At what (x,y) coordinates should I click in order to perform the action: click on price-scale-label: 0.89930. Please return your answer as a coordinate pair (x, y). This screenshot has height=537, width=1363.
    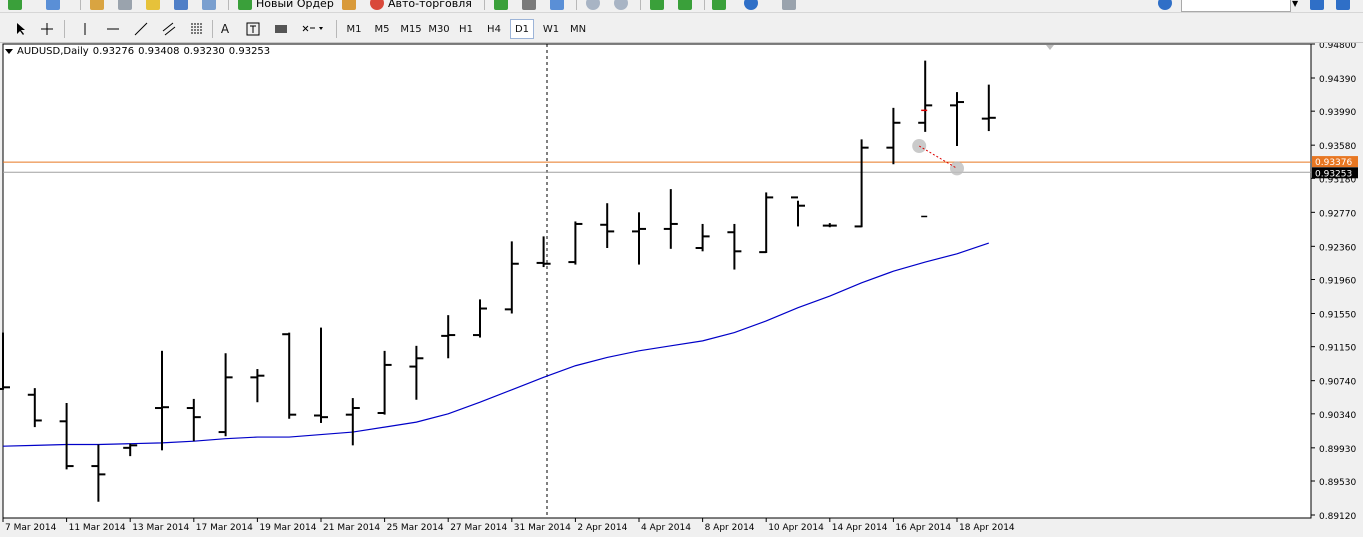
    Looking at the image, I should click on (1337, 450).